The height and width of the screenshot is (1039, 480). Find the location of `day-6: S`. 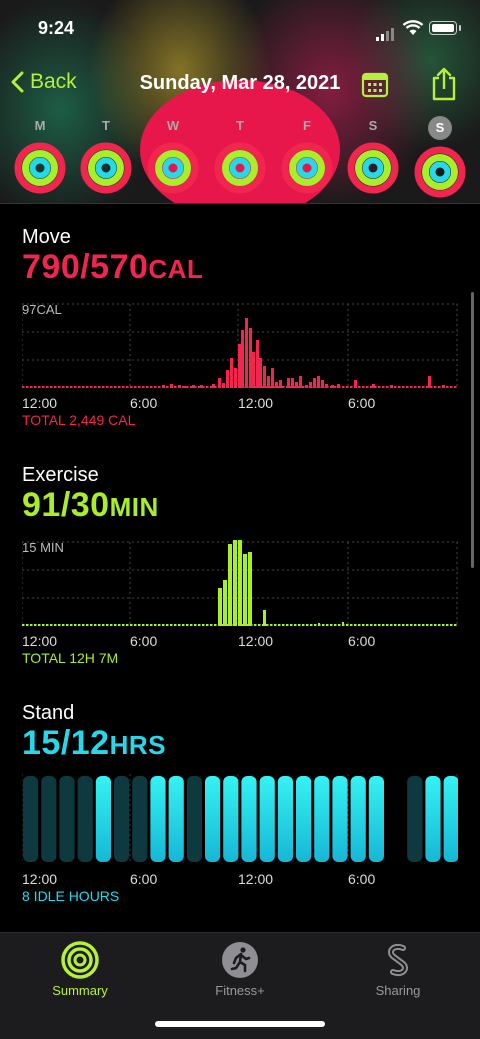

day-6: S is located at coordinates (373, 155).